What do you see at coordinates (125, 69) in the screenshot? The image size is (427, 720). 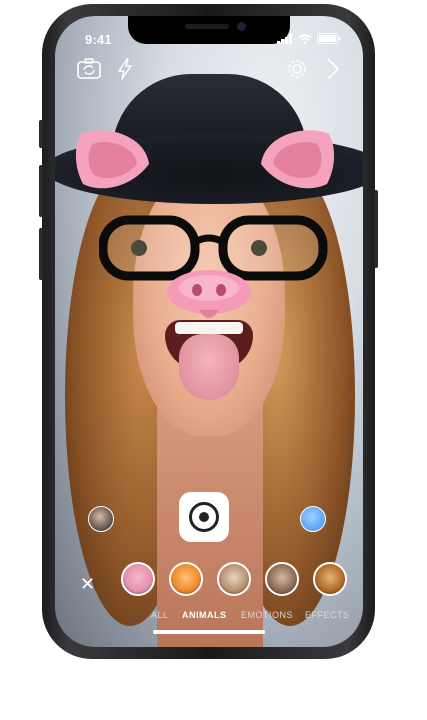 I see `flash-icon` at bounding box center [125, 69].